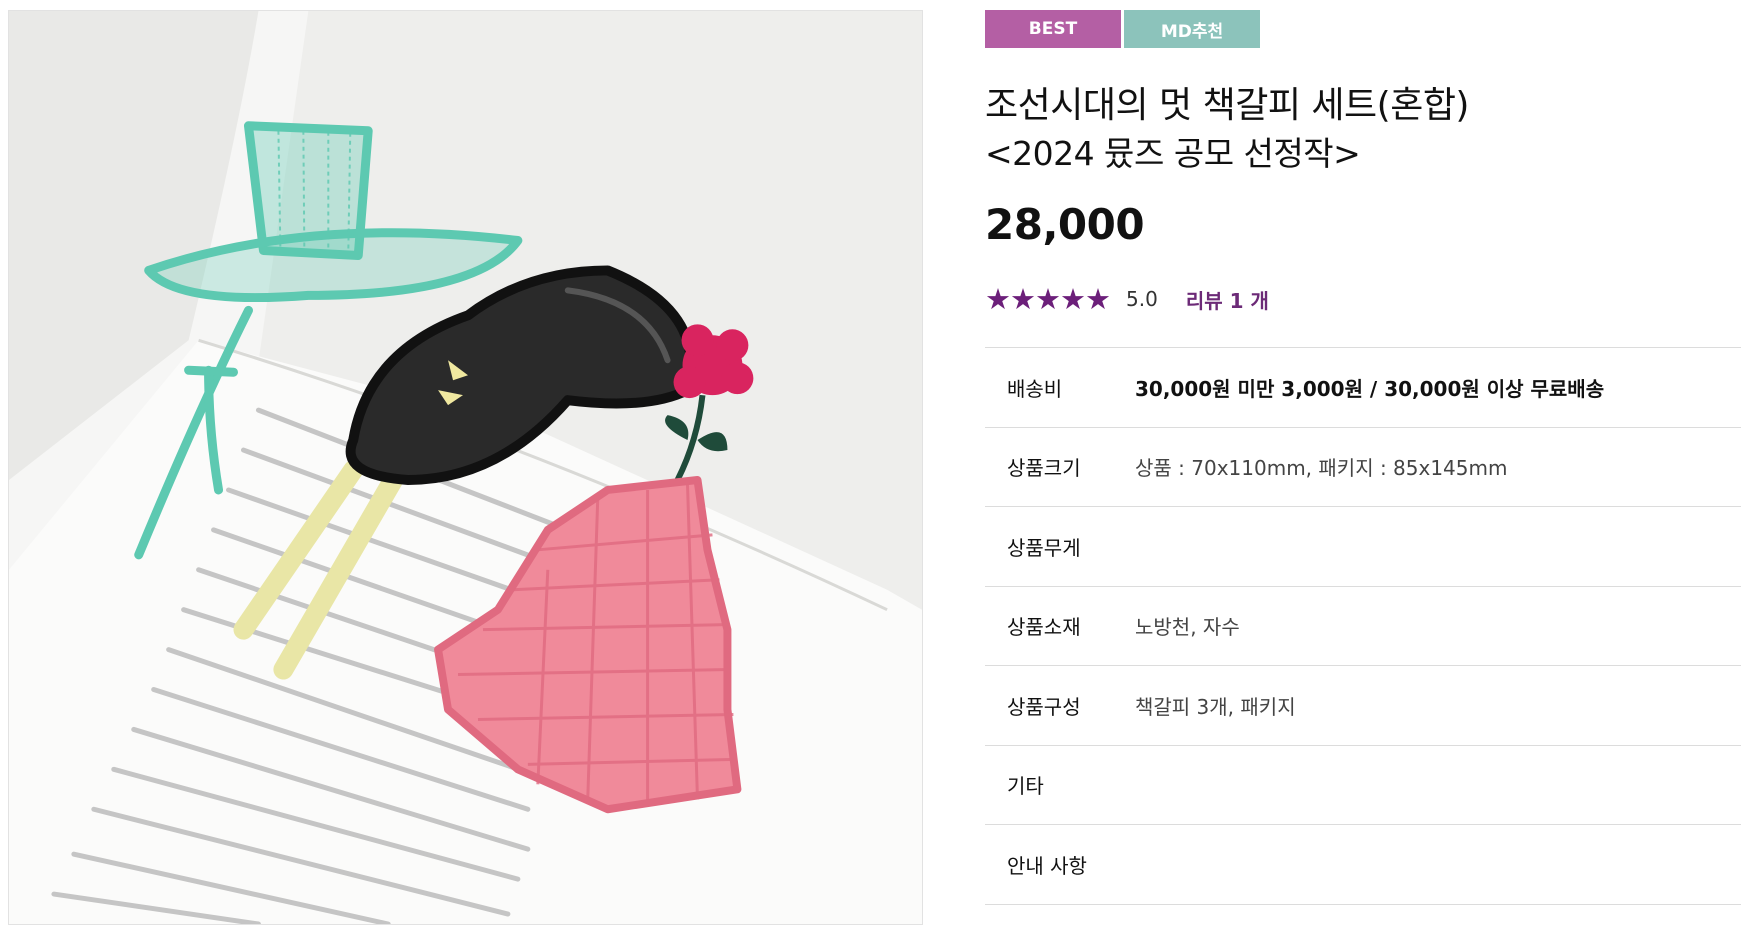 The height and width of the screenshot is (931, 1741). Describe the element at coordinates (1044, 706) in the screenshot. I see `spec-label: 상품구성` at that location.